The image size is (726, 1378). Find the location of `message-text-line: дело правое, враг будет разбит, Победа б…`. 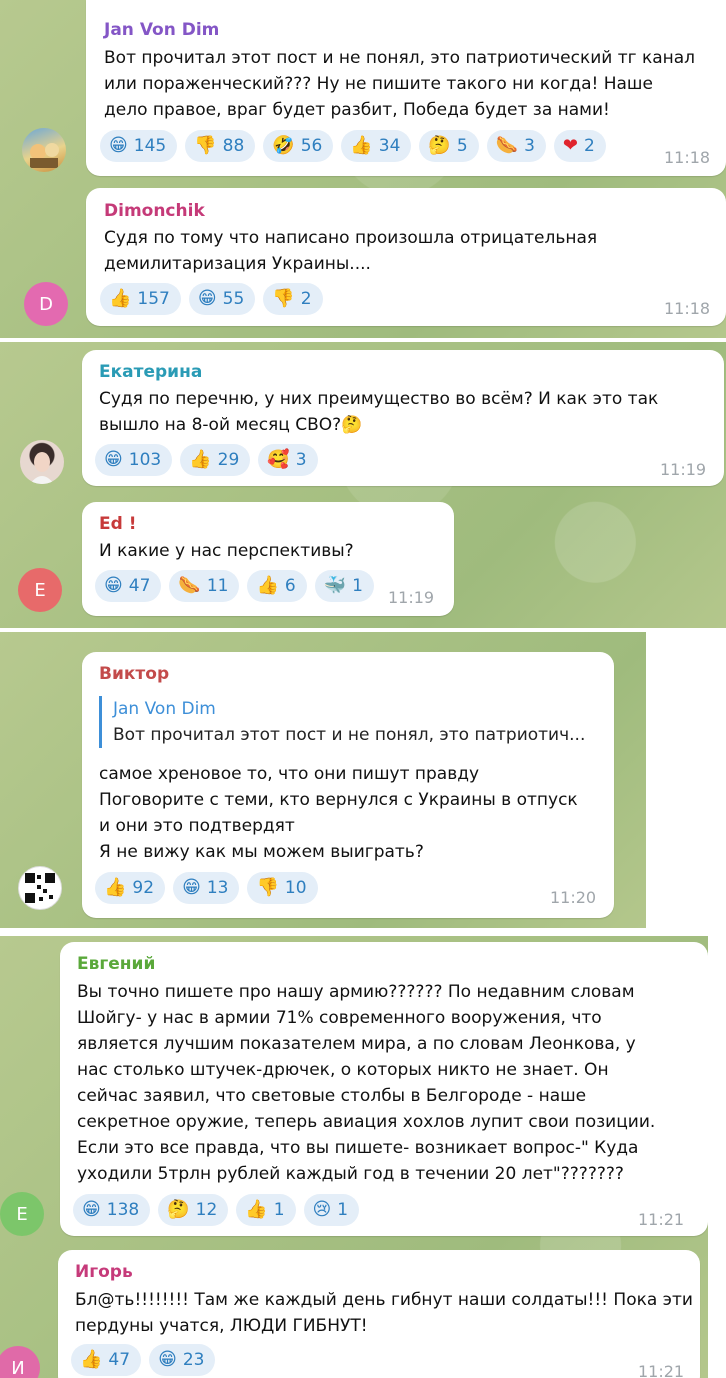

message-text-line: дело правое, враг будет разбит, Победа б… is located at coordinates (357, 110).